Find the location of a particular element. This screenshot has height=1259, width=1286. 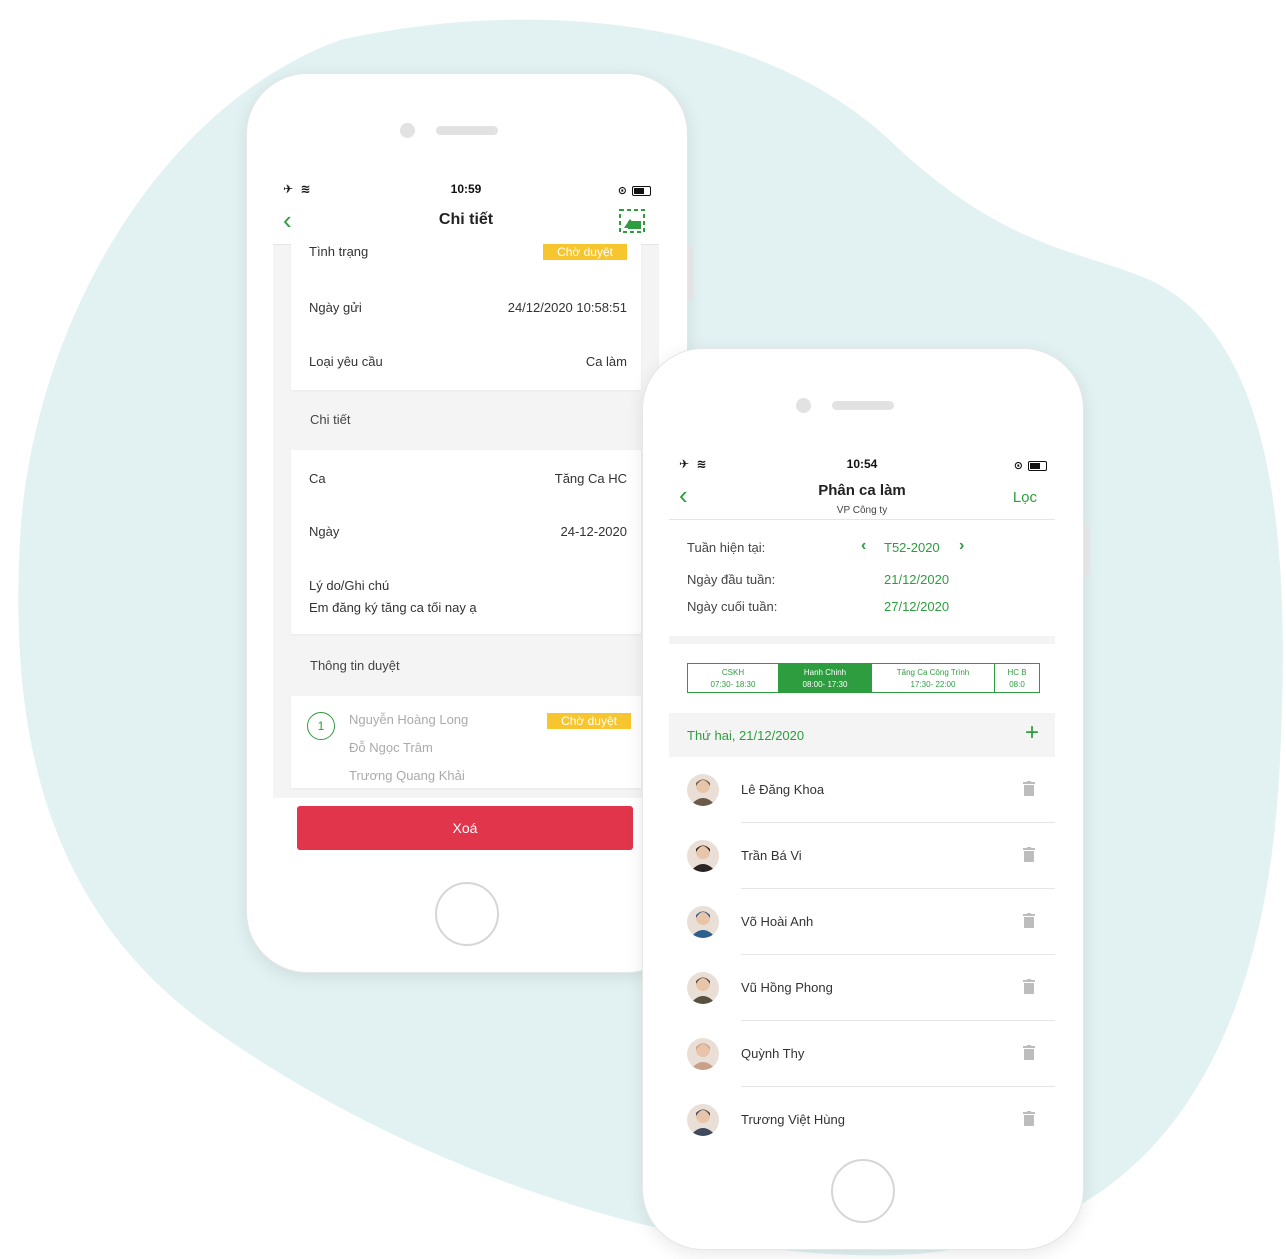

approval-status-badge: Chờ duyệt is located at coordinates (589, 721).